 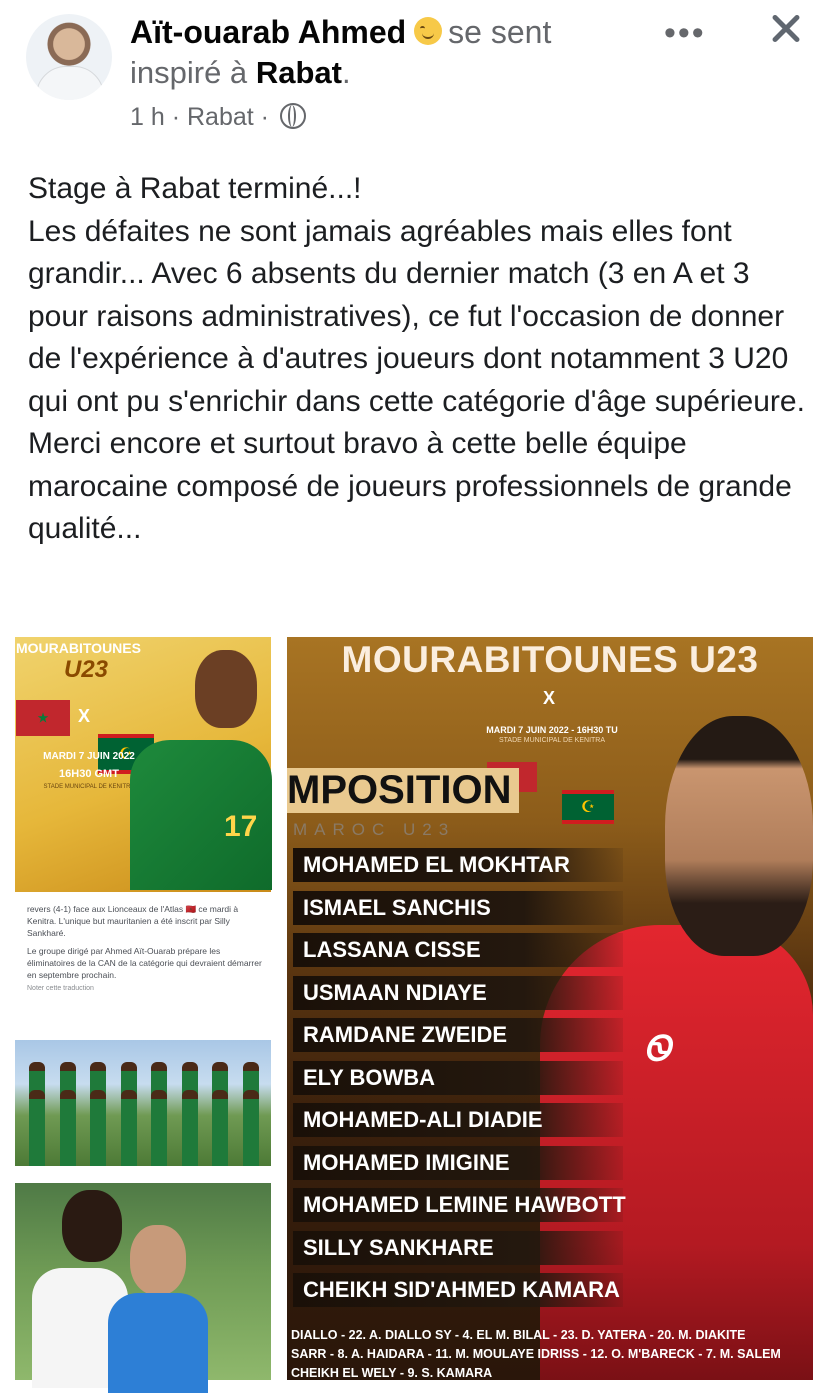 What do you see at coordinates (241, 826) in the screenshot?
I see `jersey-number: 17` at bounding box center [241, 826].